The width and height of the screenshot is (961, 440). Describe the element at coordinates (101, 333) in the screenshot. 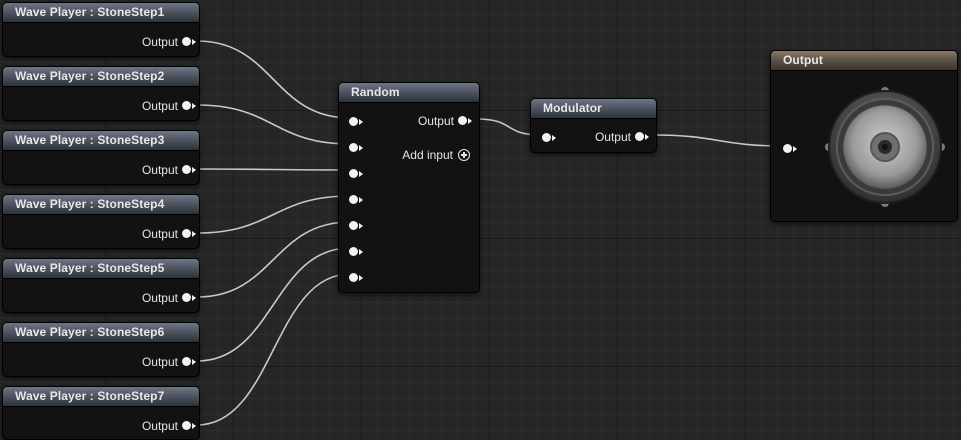

I see `node-title: Wave Player : StoneStep6` at that location.